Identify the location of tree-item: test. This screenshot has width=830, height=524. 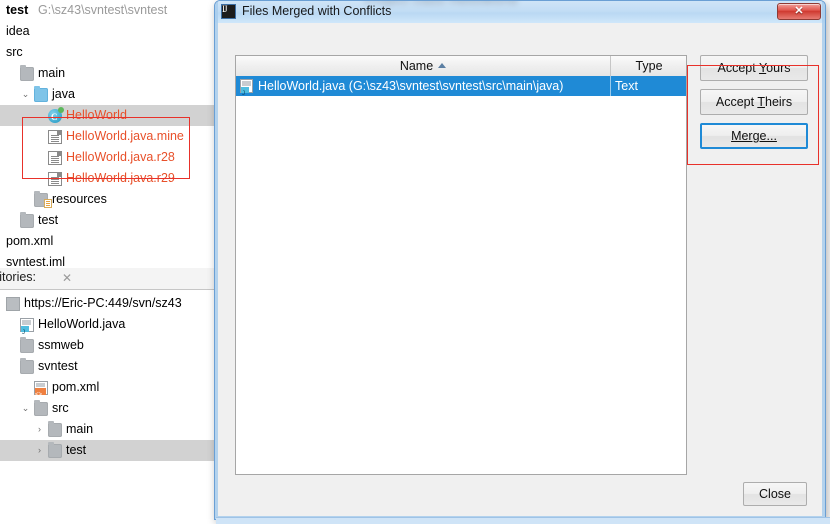
(108, 220).